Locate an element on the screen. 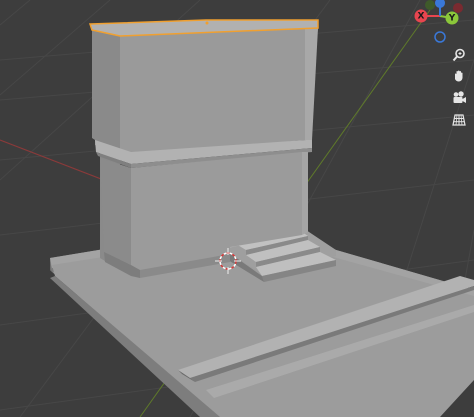  camera-view-button is located at coordinates (459, 98).